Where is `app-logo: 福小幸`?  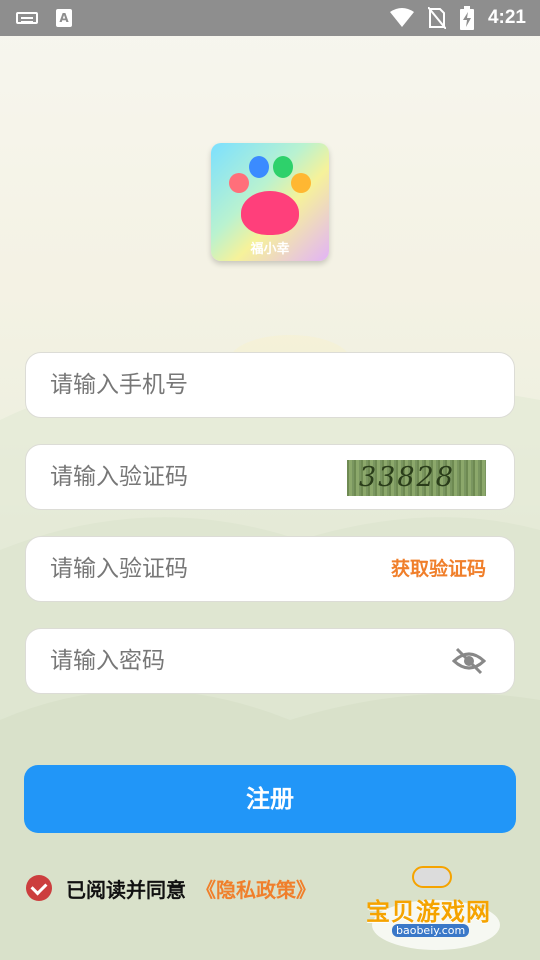
app-logo: 福小幸 is located at coordinates (270, 202).